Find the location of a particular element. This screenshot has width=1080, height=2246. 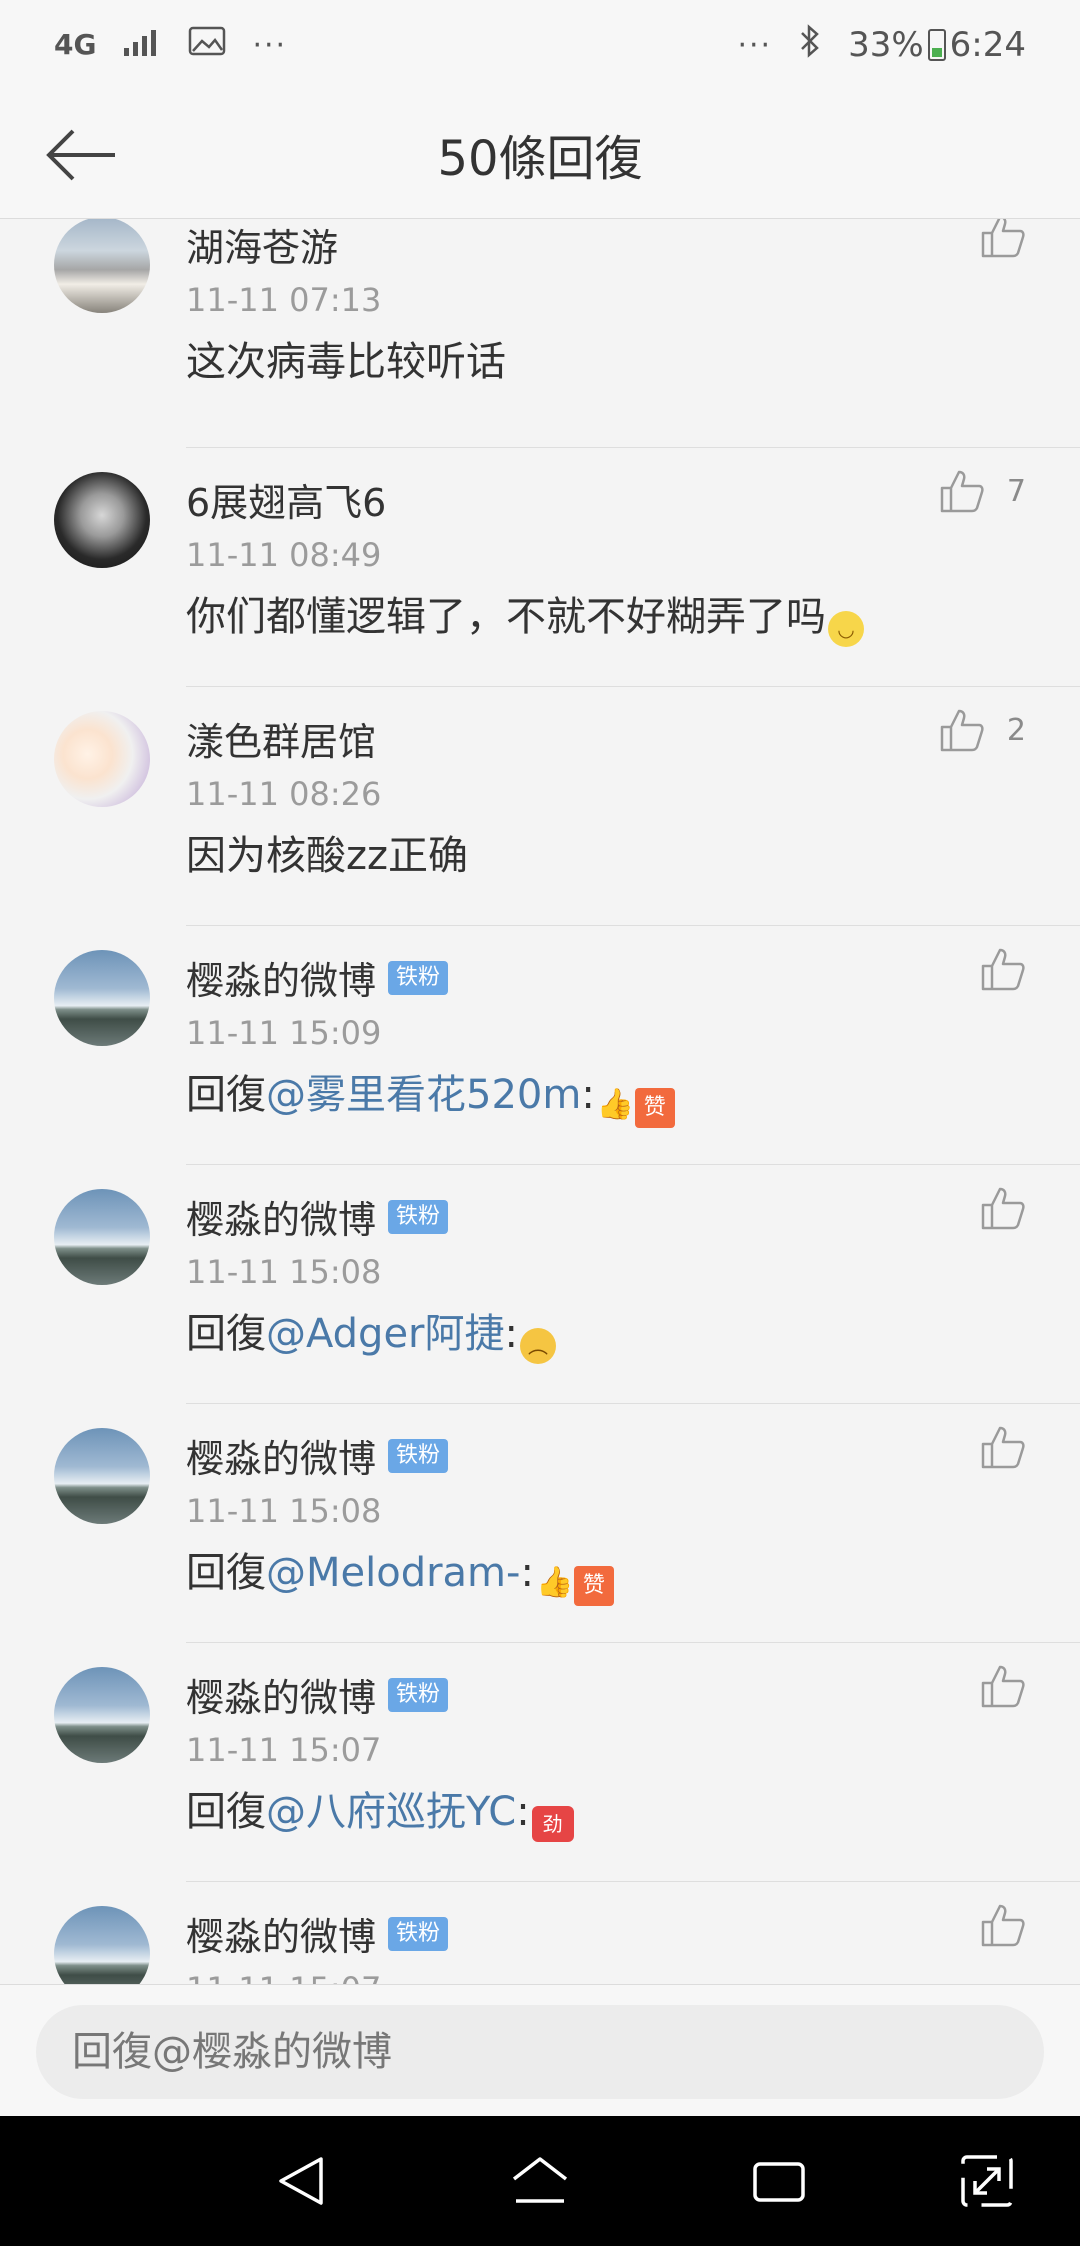

signal-icon is located at coordinates (142, 45).